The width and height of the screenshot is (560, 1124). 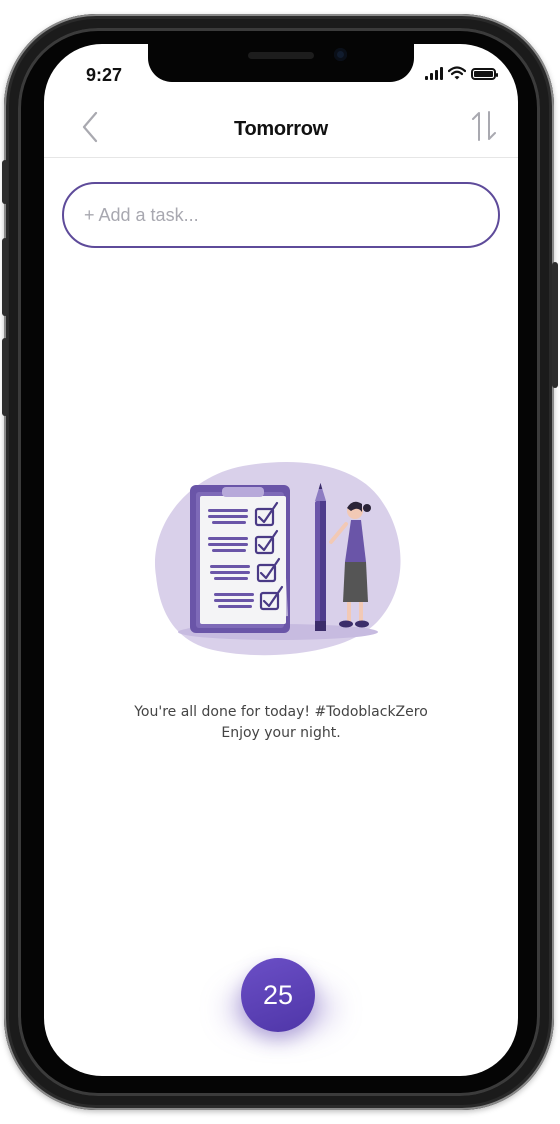 I want to click on page-title: Tomorrow, so click(x=281, y=129).